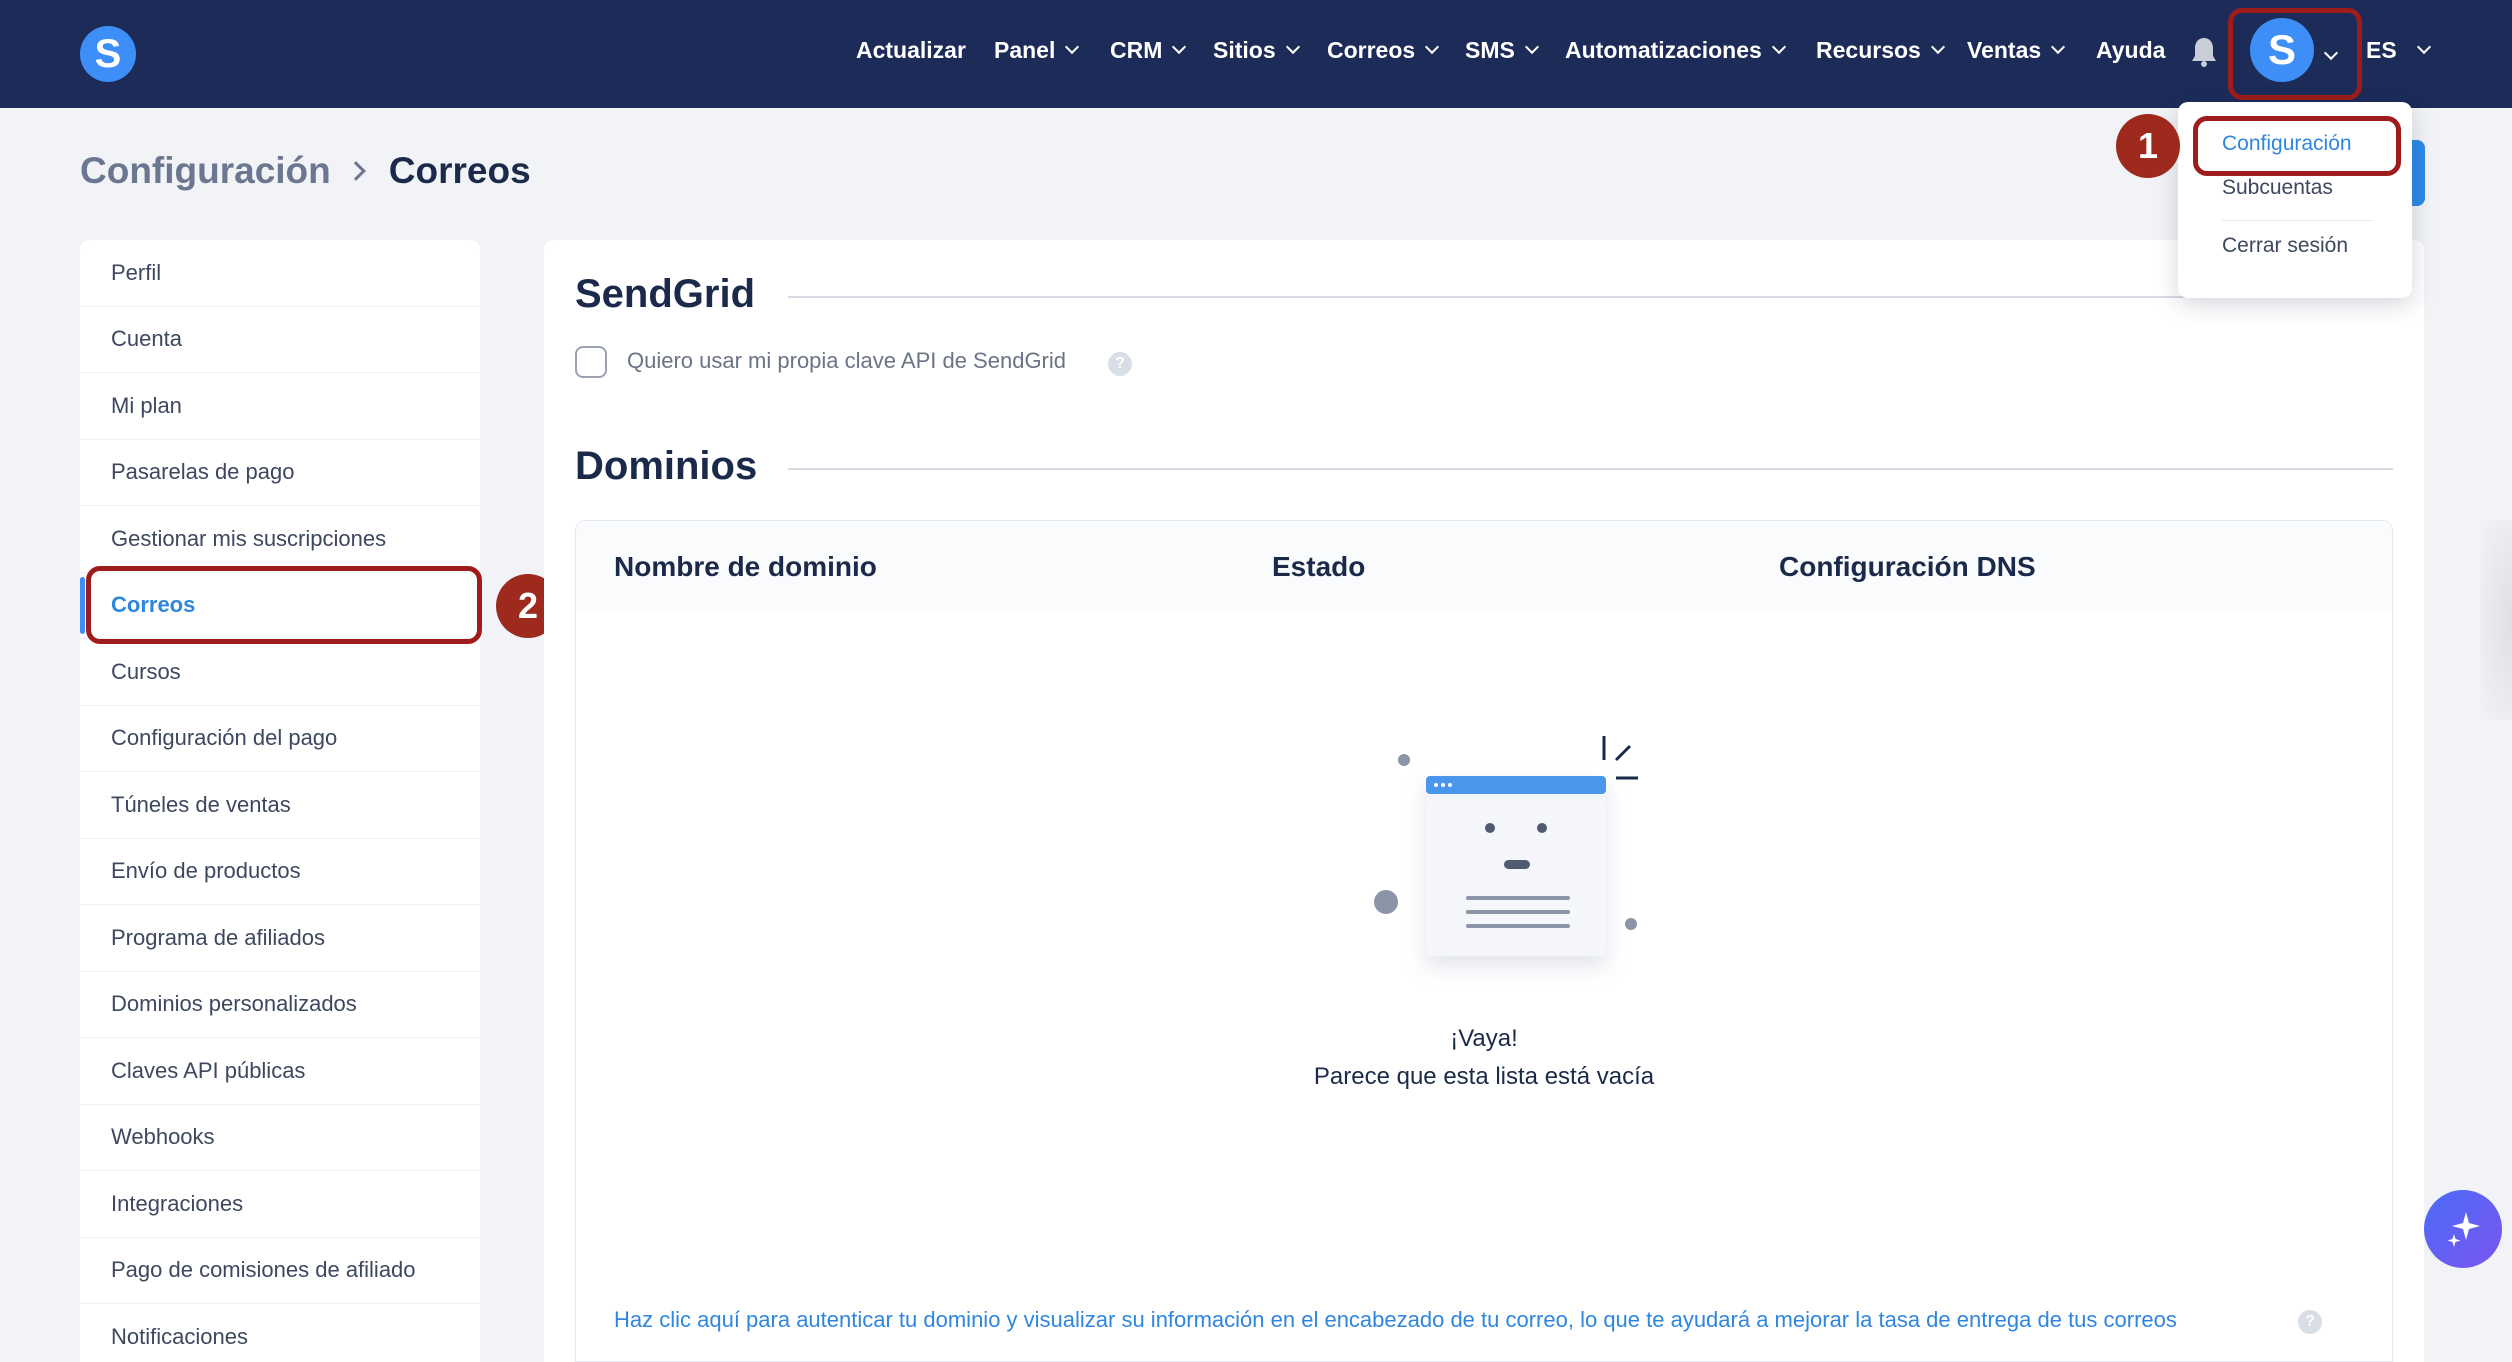  I want to click on ai-assistant-button, so click(2463, 1229).